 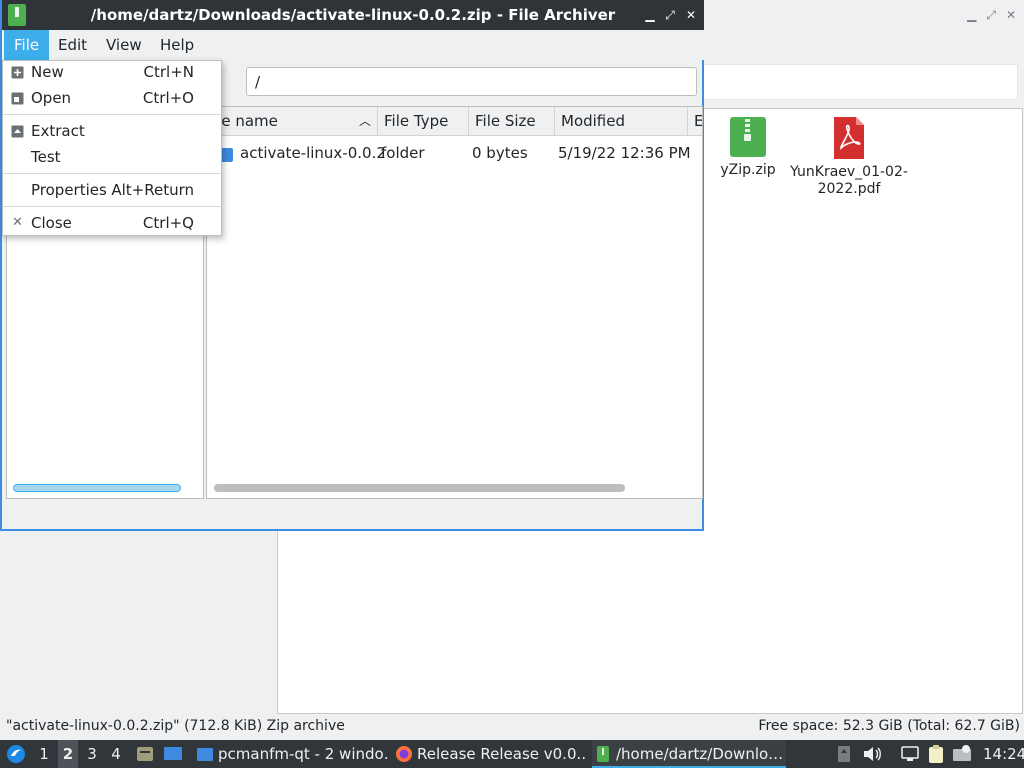 What do you see at coordinates (603, 754) in the screenshot?
I see `archive-icon` at bounding box center [603, 754].